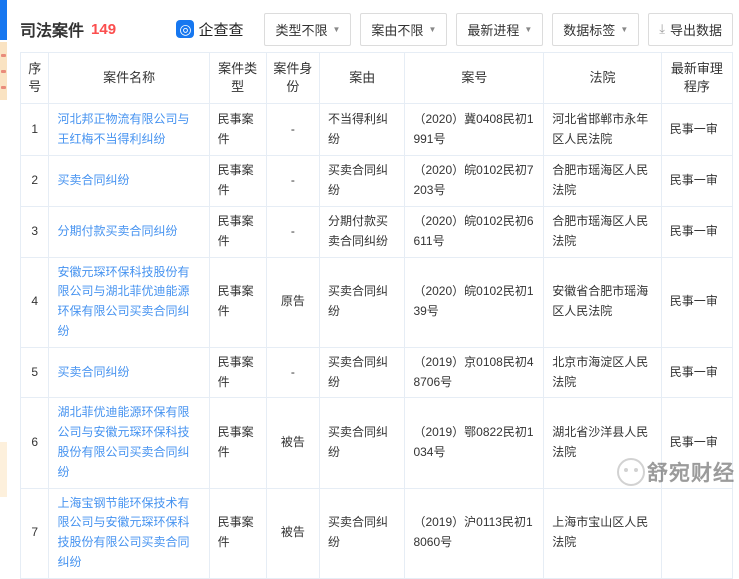 Image resolution: width=739 pixels, height=579 pixels. Describe the element at coordinates (602, 533) in the screenshot. I see `cell-court: 上海市宝山区人民法院` at that location.